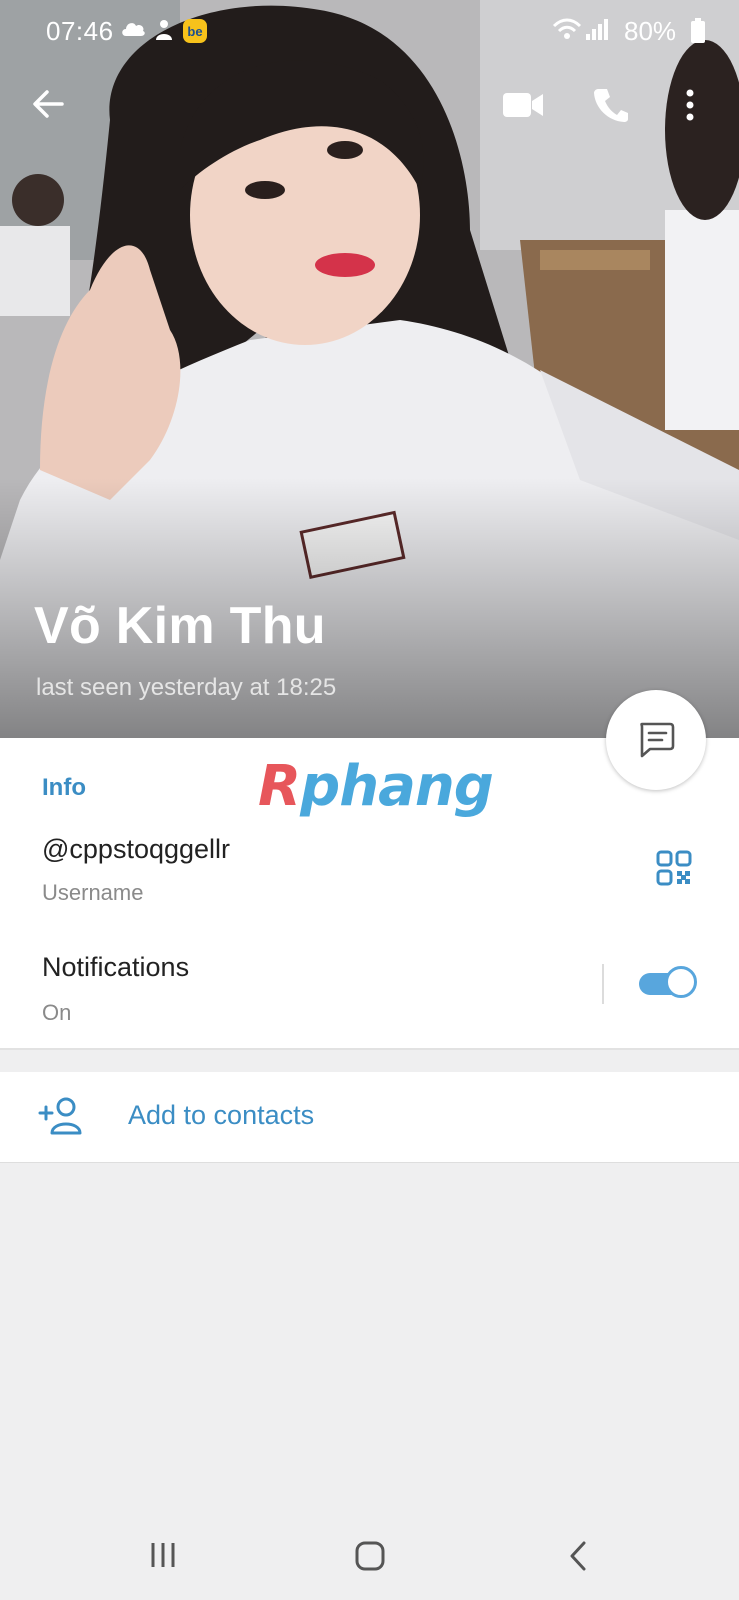 The image size is (739, 1600). What do you see at coordinates (650, 31) in the screenshot?
I see `battery-percent: 80%` at bounding box center [650, 31].